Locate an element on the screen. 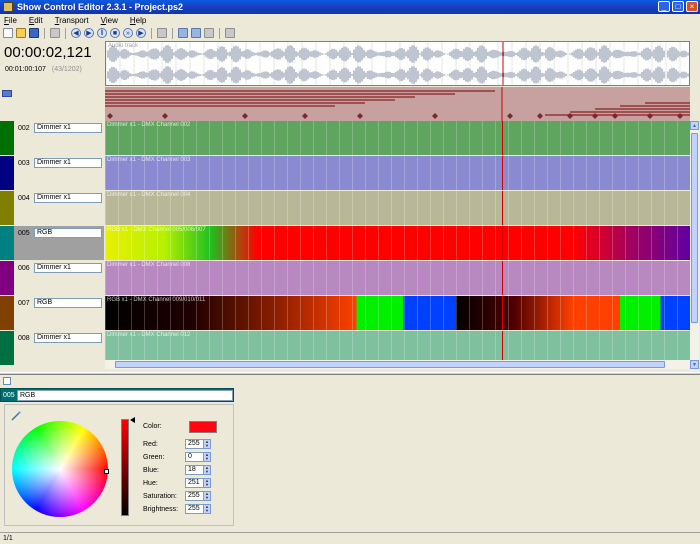 The image size is (700, 544). end-icon: ▶ is located at coordinates (141, 33).